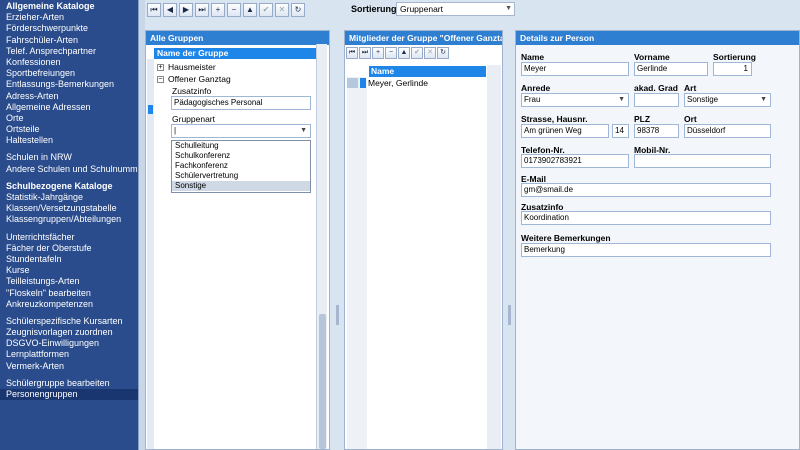  I want to click on add-record-button: +, so click(218, 10).